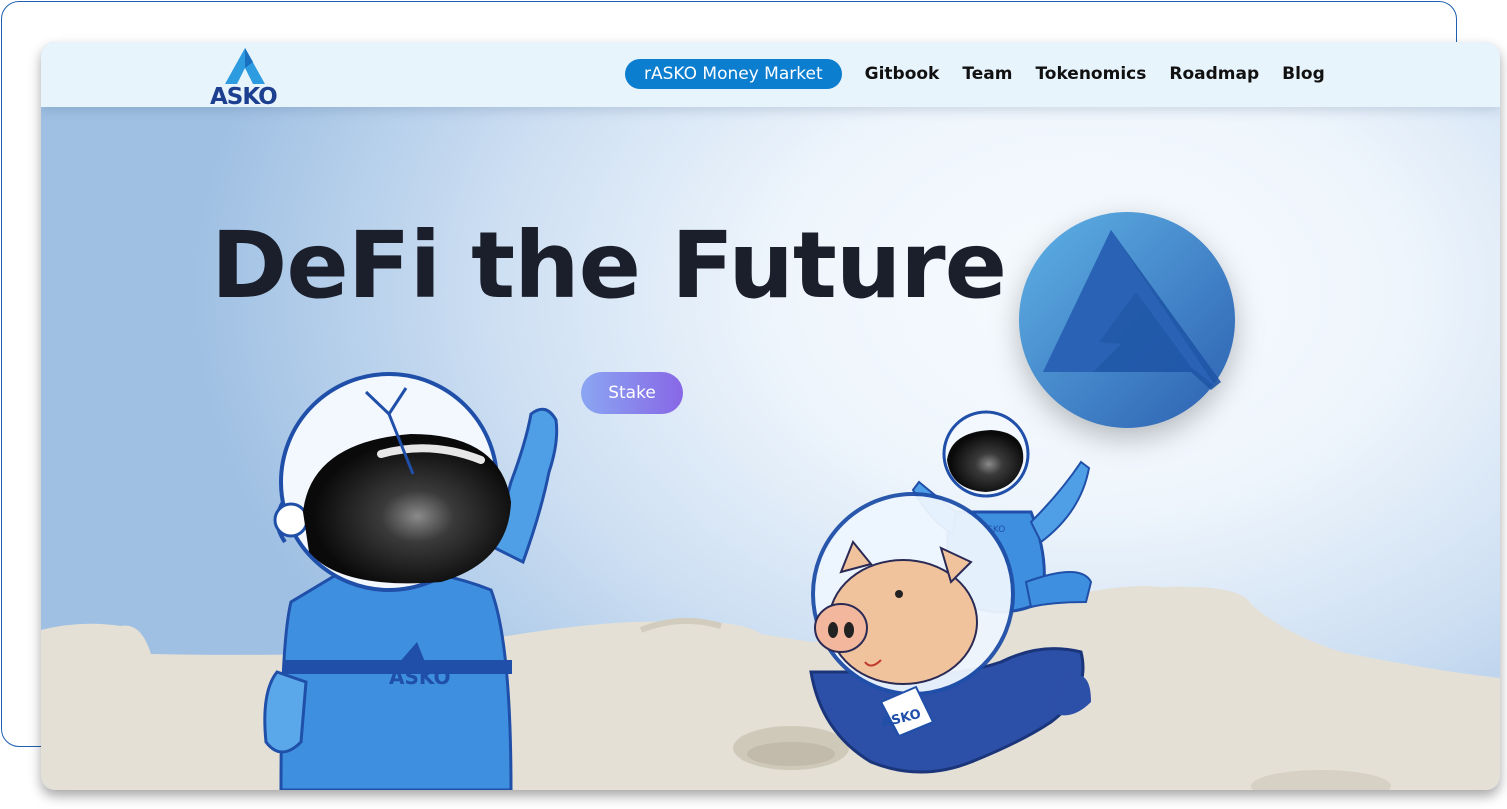 This screenshot has width=1507, height=809. I want to click on nav-link-gitbook: Gitbook, so click(902, 74).